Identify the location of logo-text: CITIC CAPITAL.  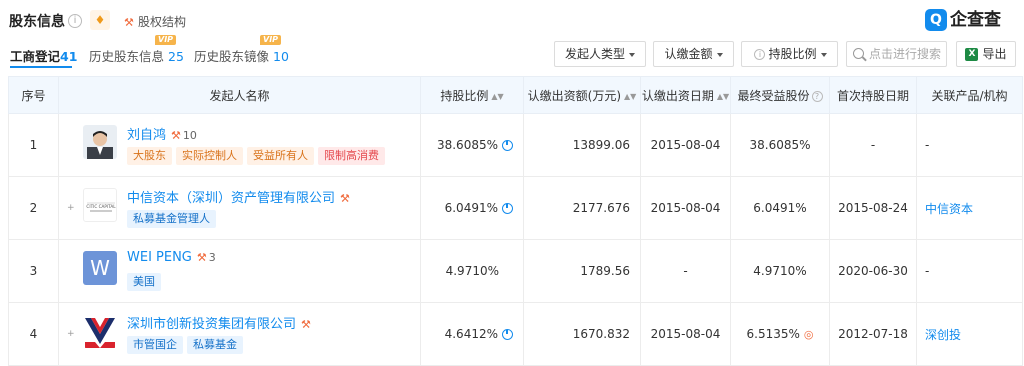
(101, 206).